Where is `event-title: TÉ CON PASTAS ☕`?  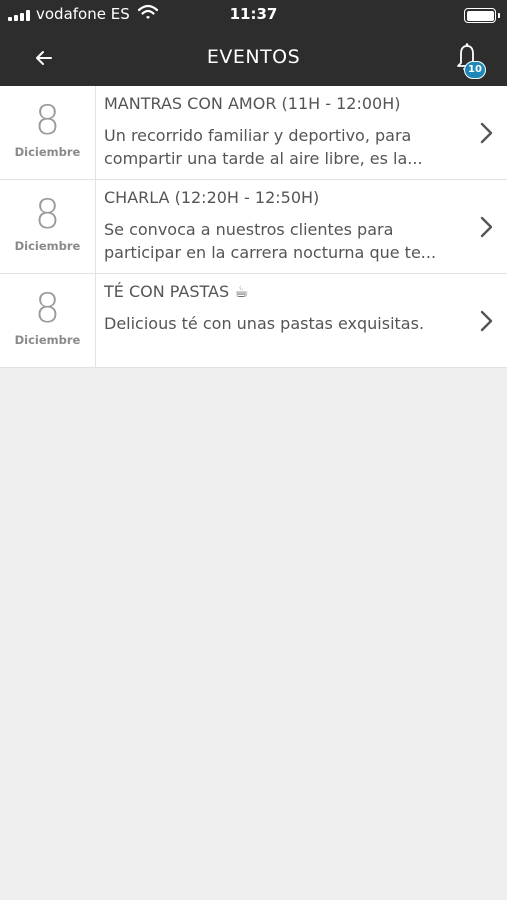
event-title: TÉ CON PASTAS ☕ is located at coordinates (176, 291).